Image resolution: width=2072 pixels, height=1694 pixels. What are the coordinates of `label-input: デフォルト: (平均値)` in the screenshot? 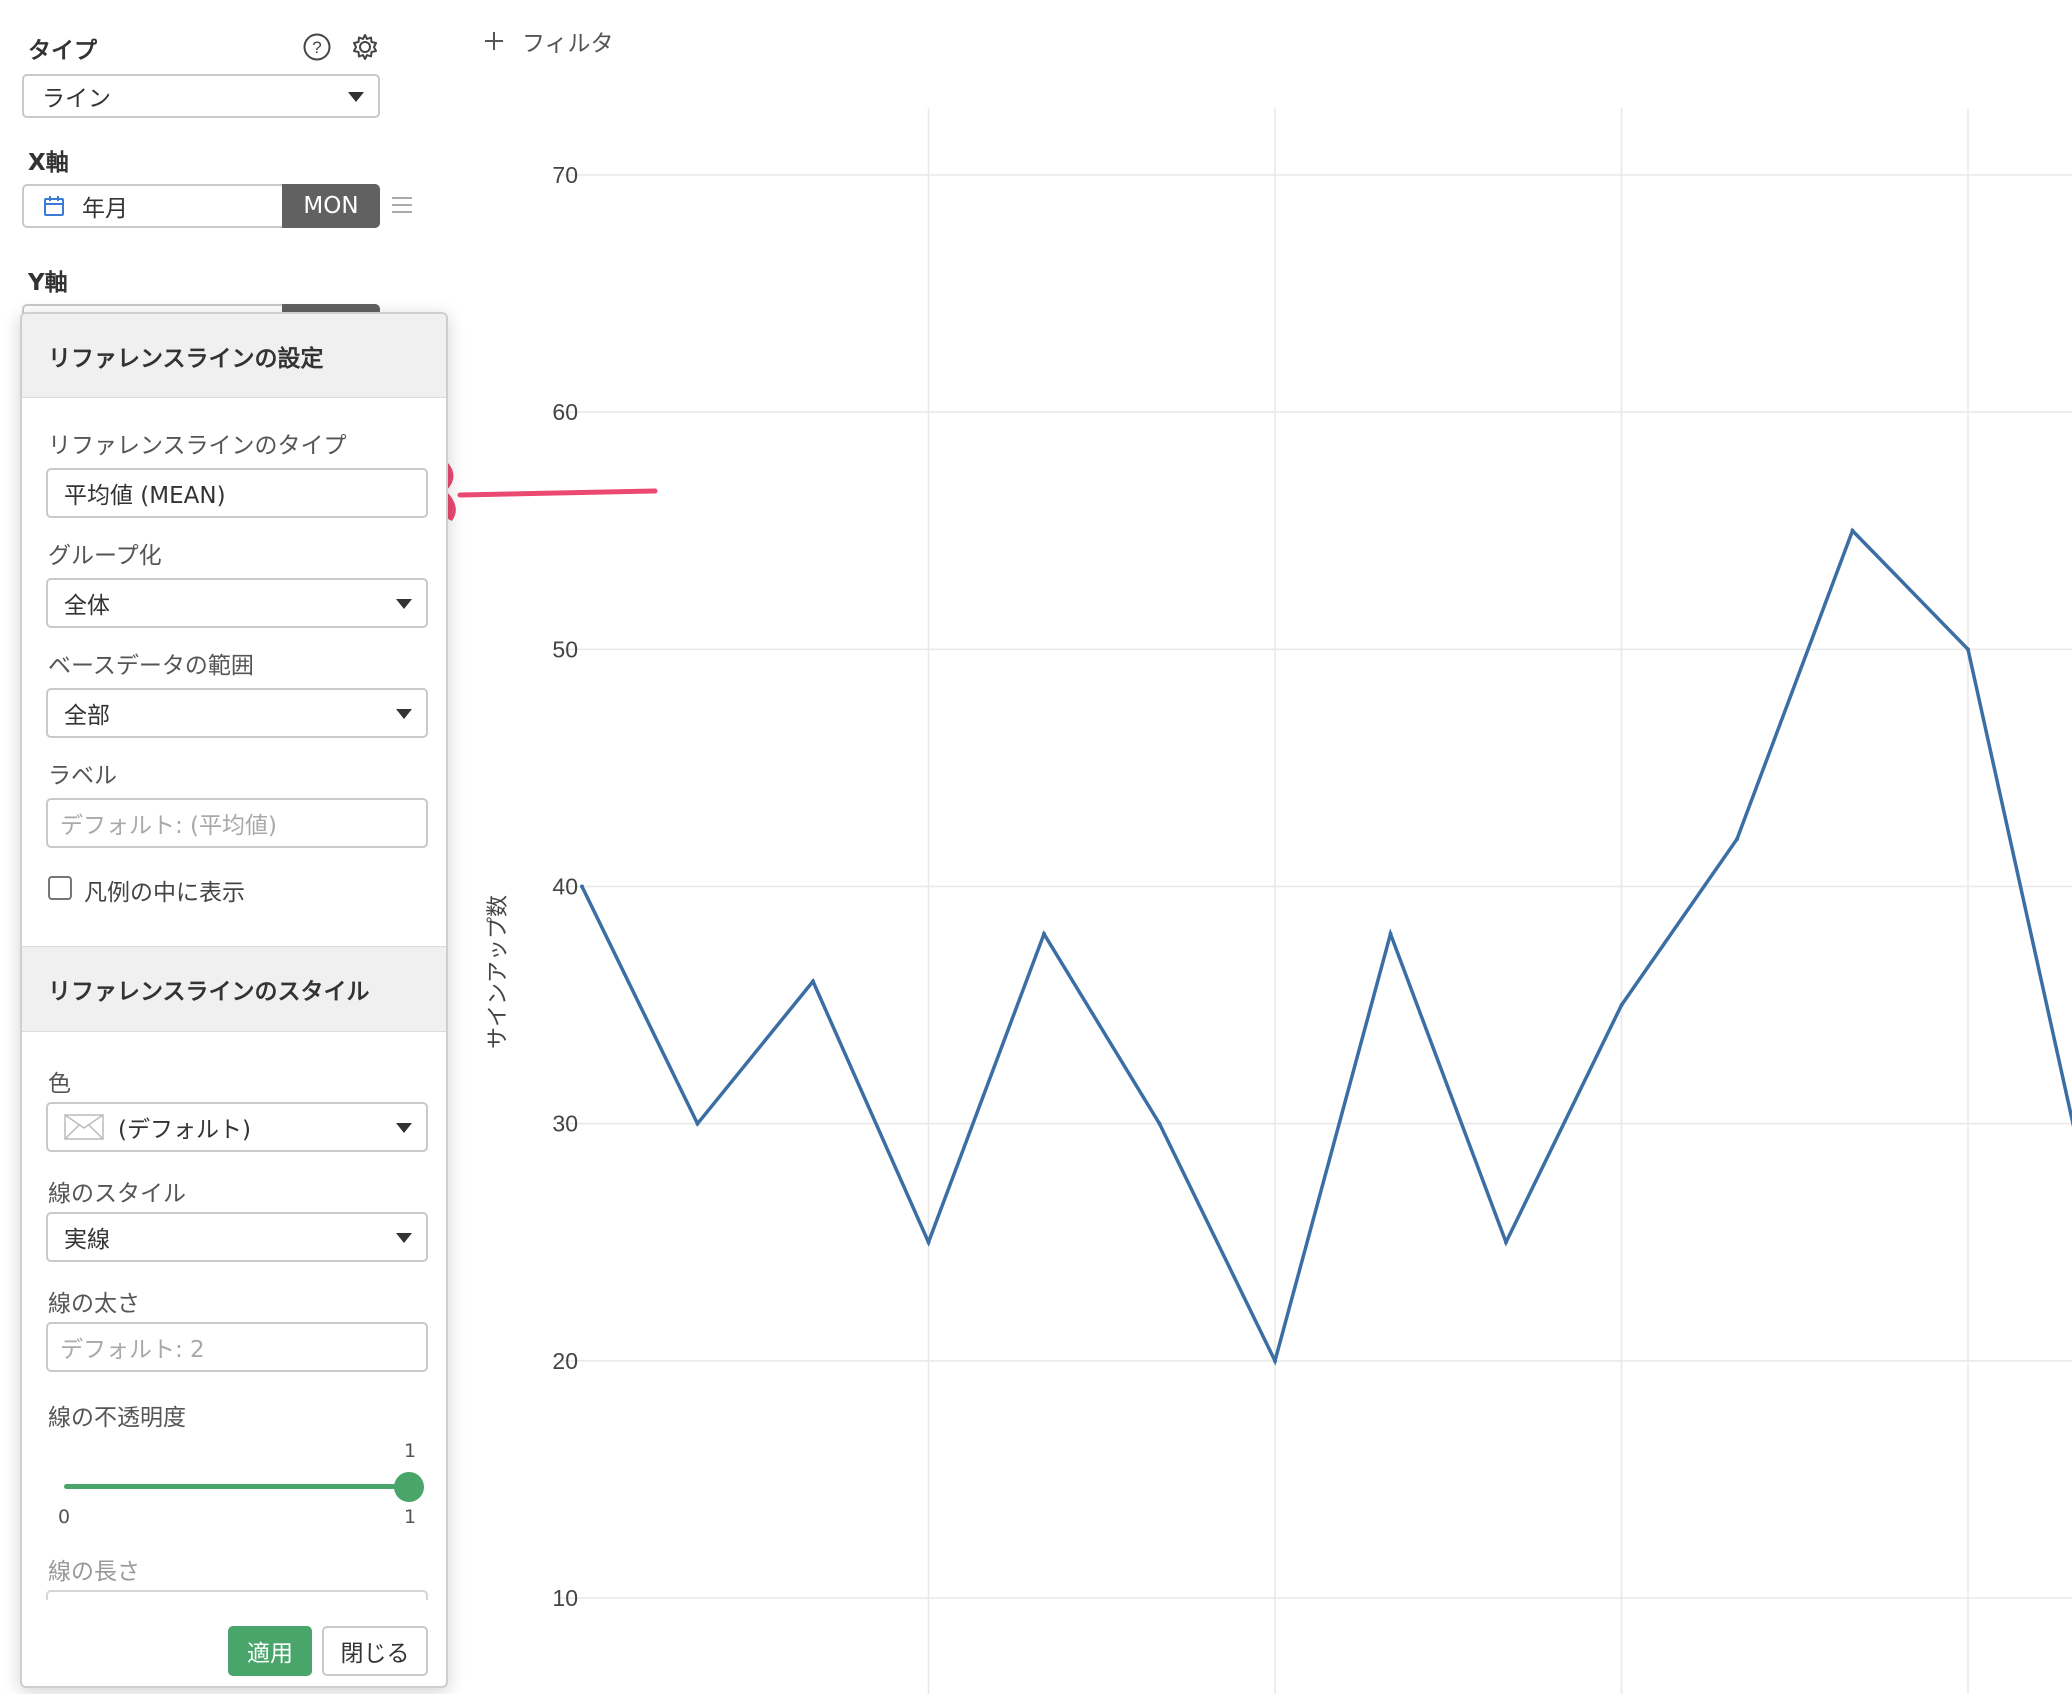 It's located at (237, 823).